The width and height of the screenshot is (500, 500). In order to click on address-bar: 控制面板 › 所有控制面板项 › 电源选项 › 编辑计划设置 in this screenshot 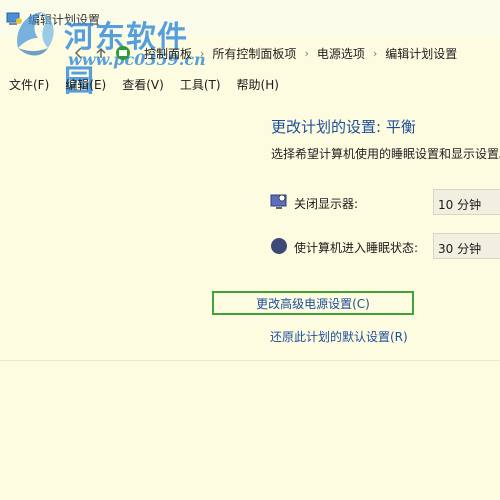, I will do `click(250, 53)`.